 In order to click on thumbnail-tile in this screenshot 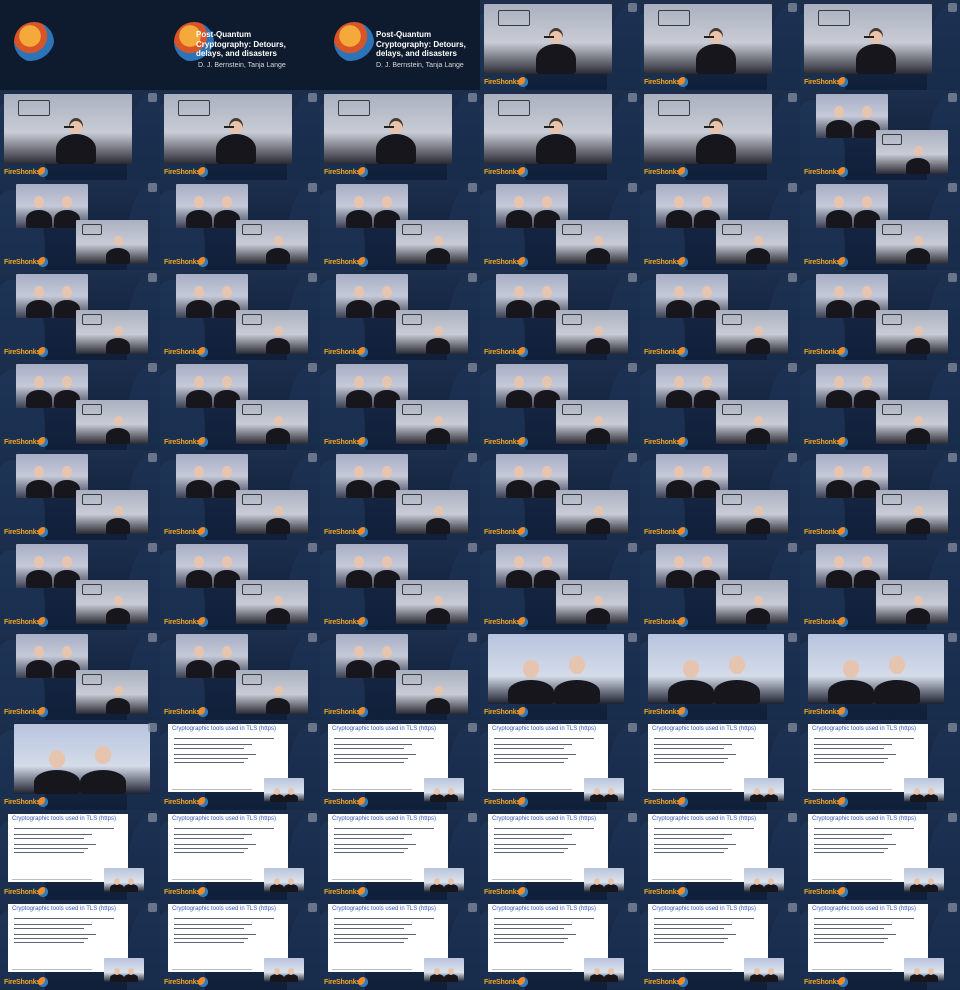, I will do `click(80, 45)`.